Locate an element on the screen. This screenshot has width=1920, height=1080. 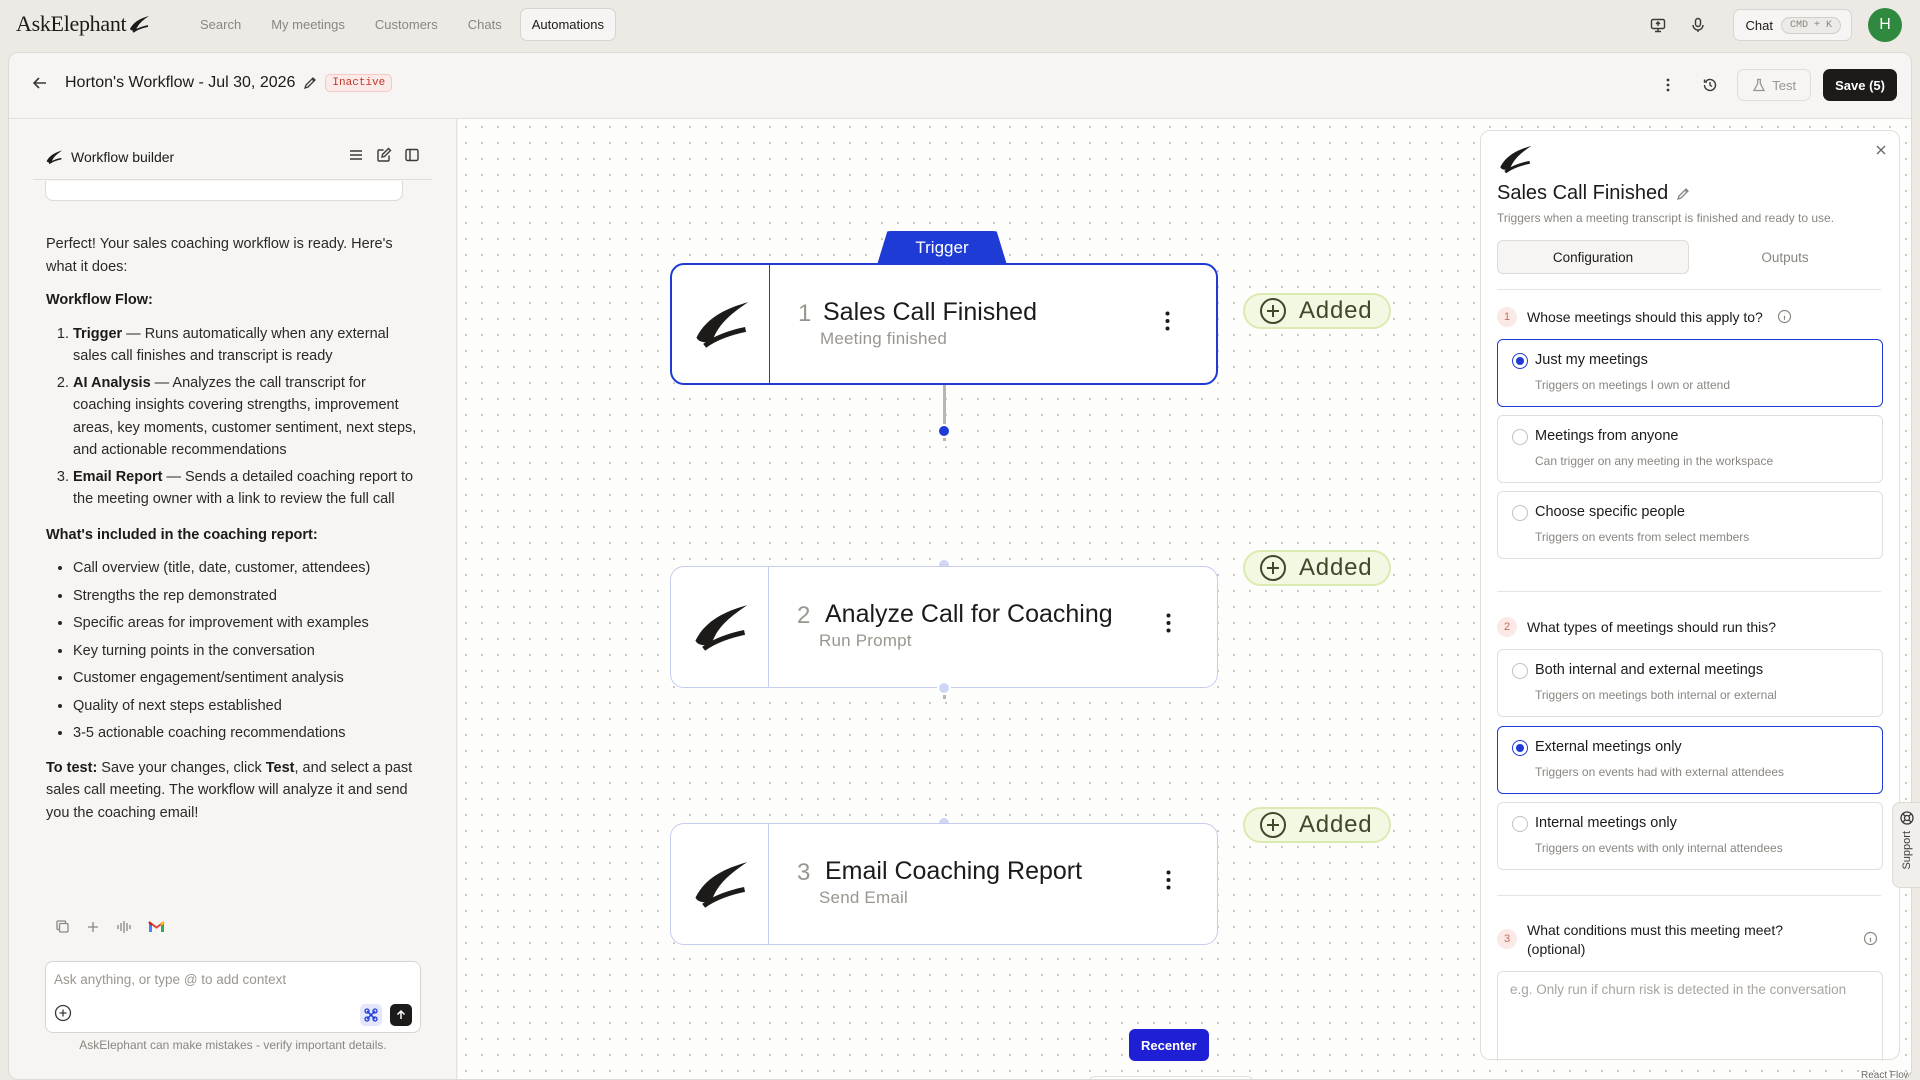
question-whose-meetings: 1 Whose meetings should this apply to? is located at coordinates (1687, 317).